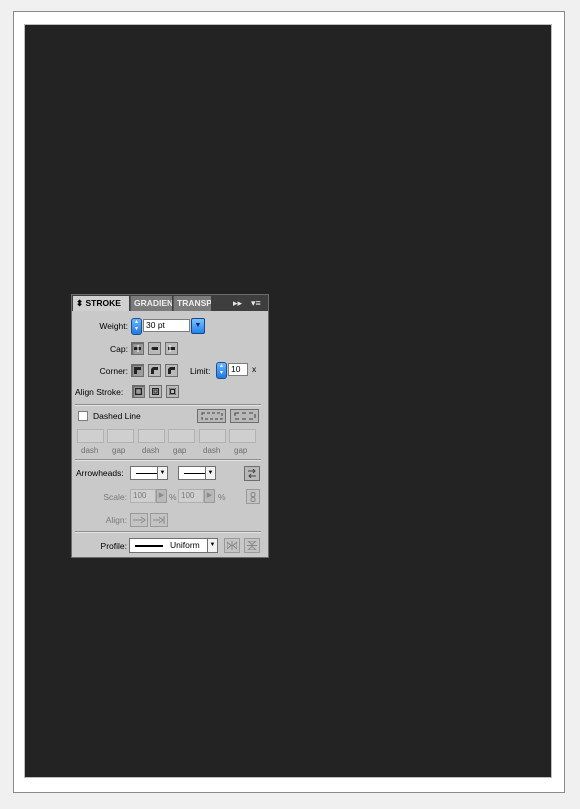 The width and height of the screenshot is (580, 809). Describe the element at coordinates (90, 450) in the screenshot. I see `dash-label-1: dash` at that location.